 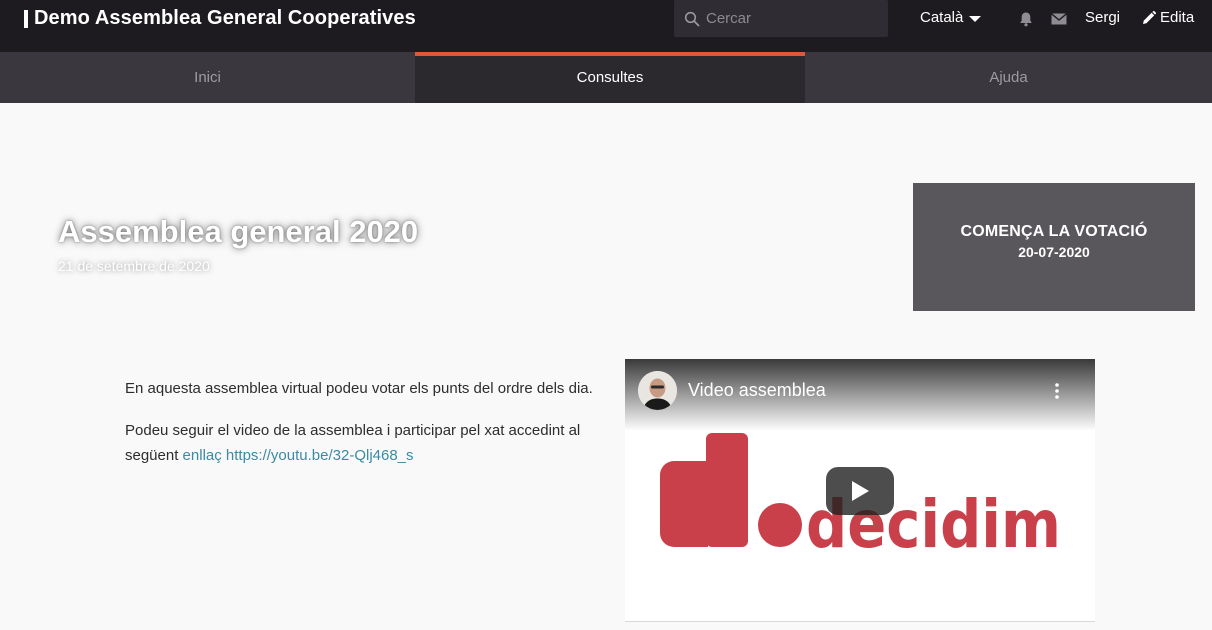 What do you see at coordinates (1057, 391) in the screenshot?
I see `more-vertical-icon` at bounding box center [1057, 391].